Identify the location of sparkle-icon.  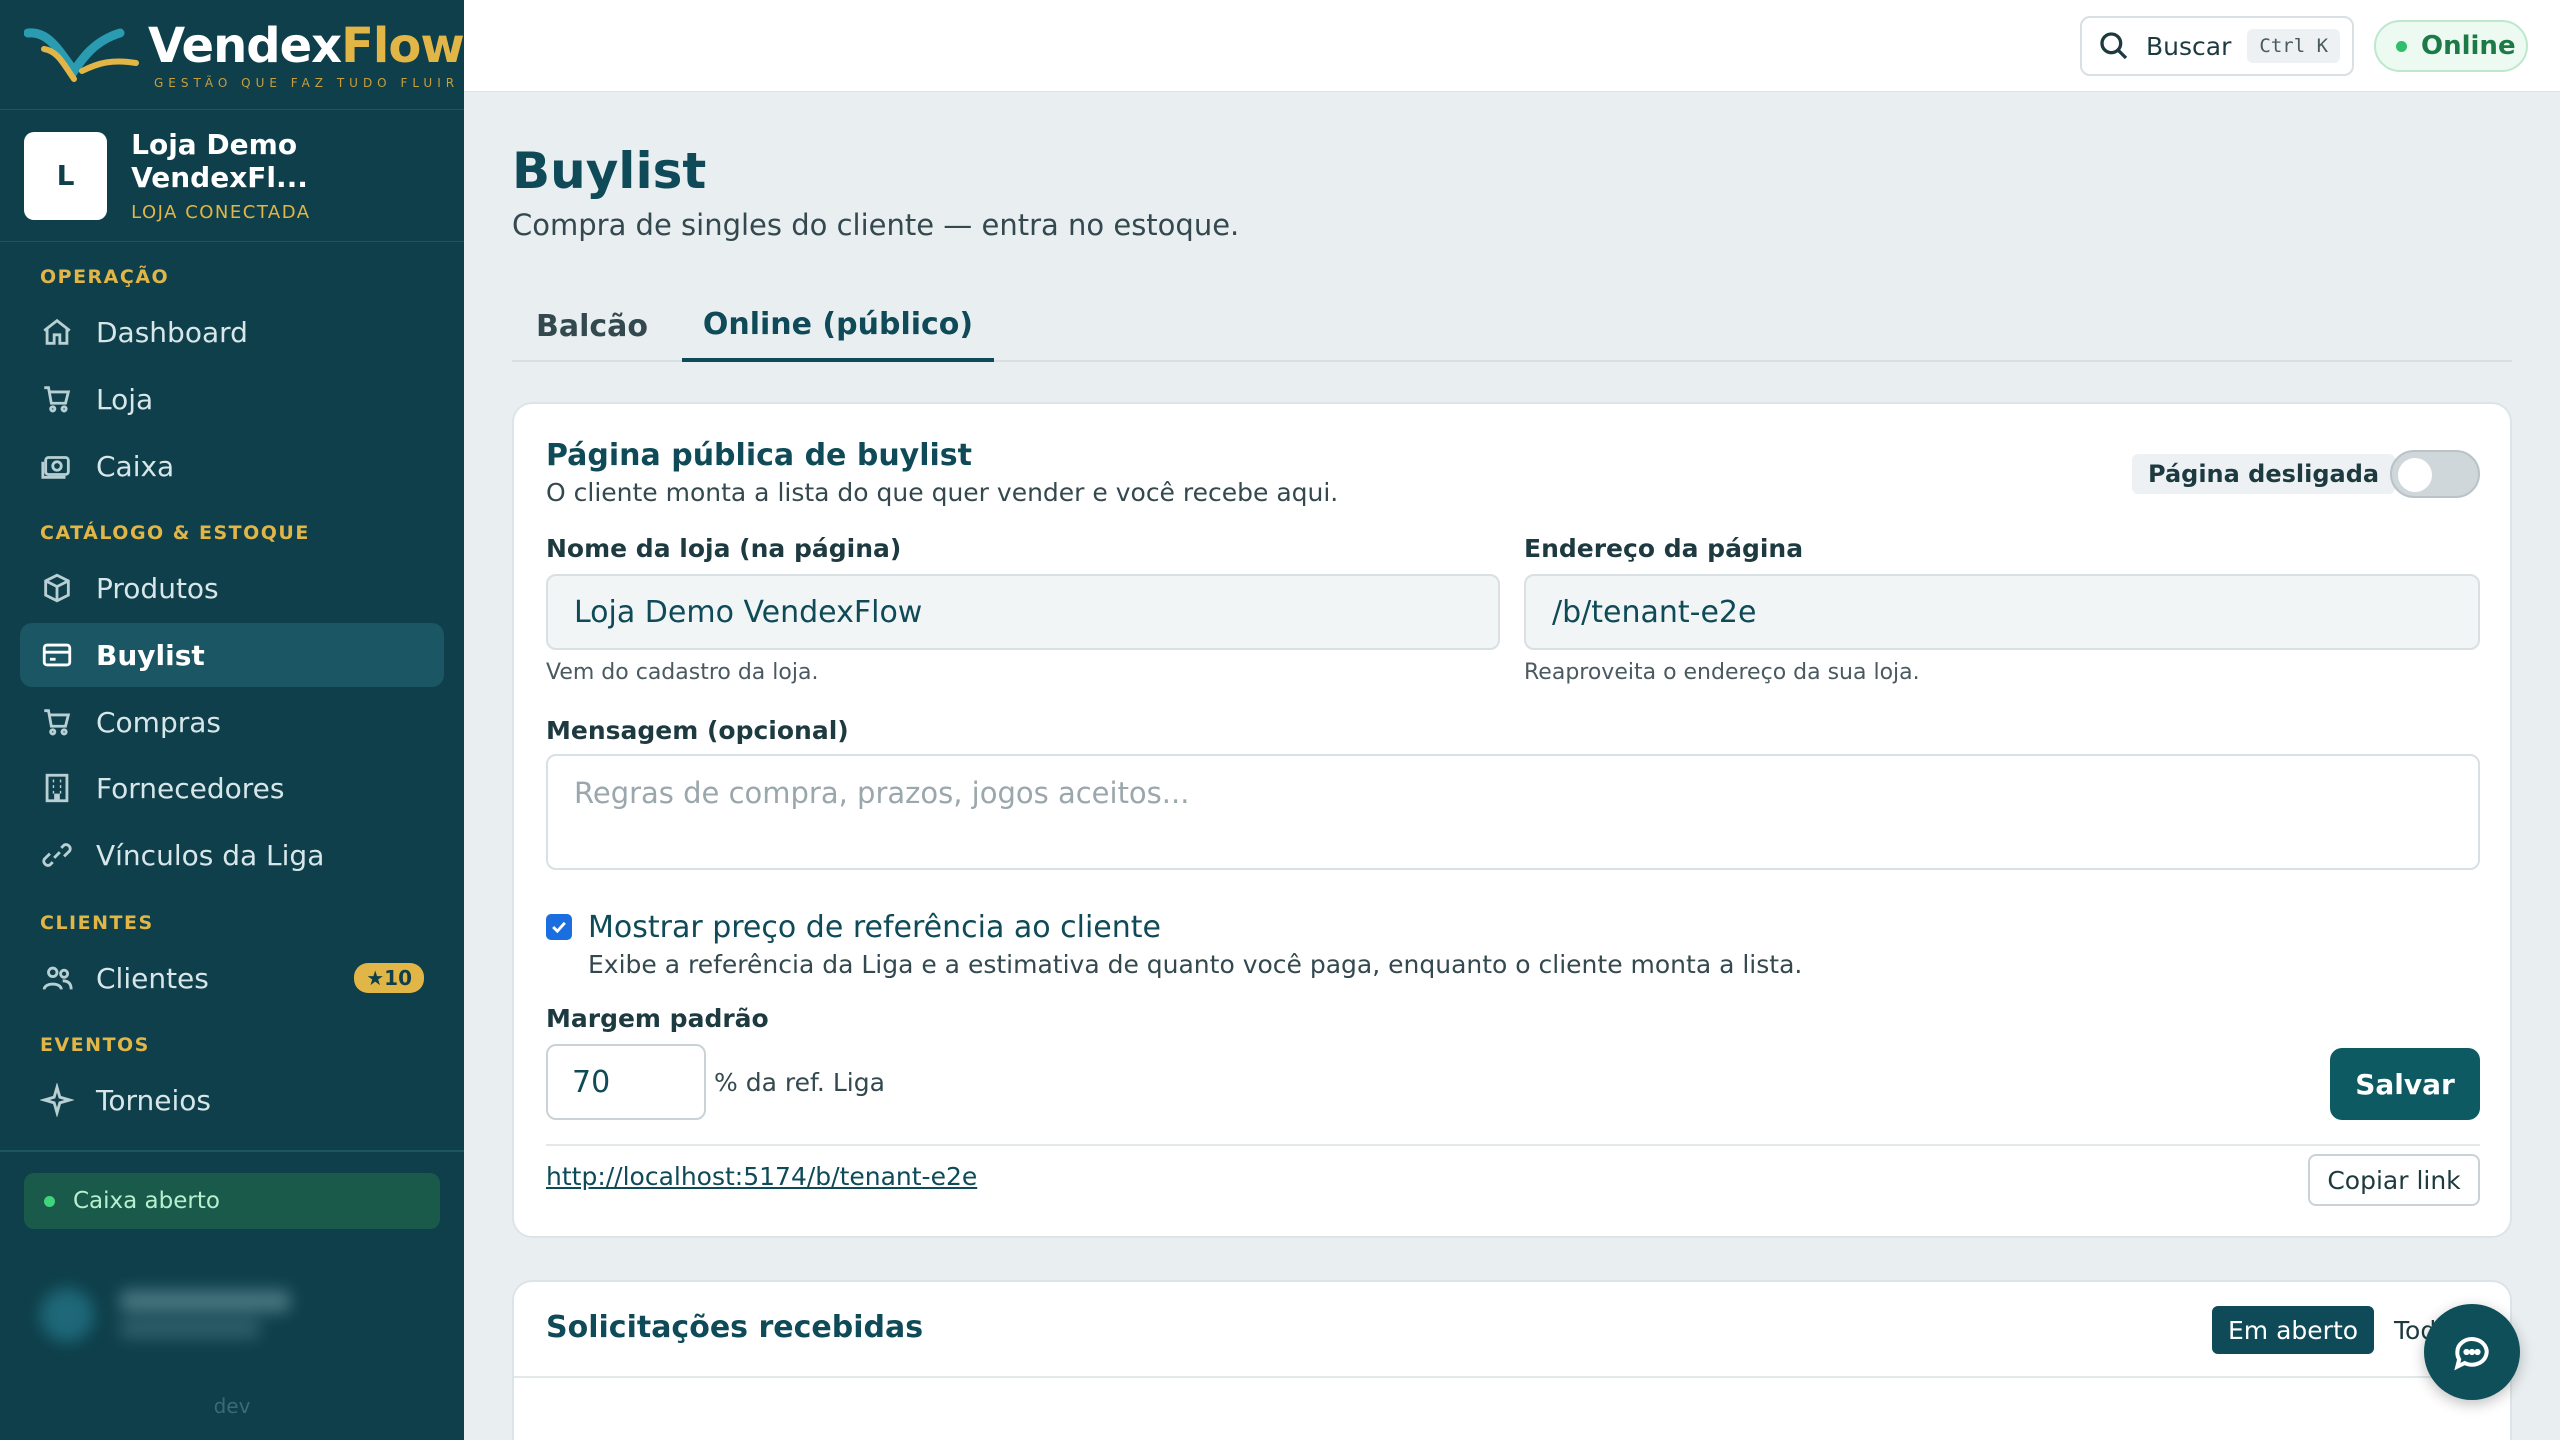
(57, 1100).